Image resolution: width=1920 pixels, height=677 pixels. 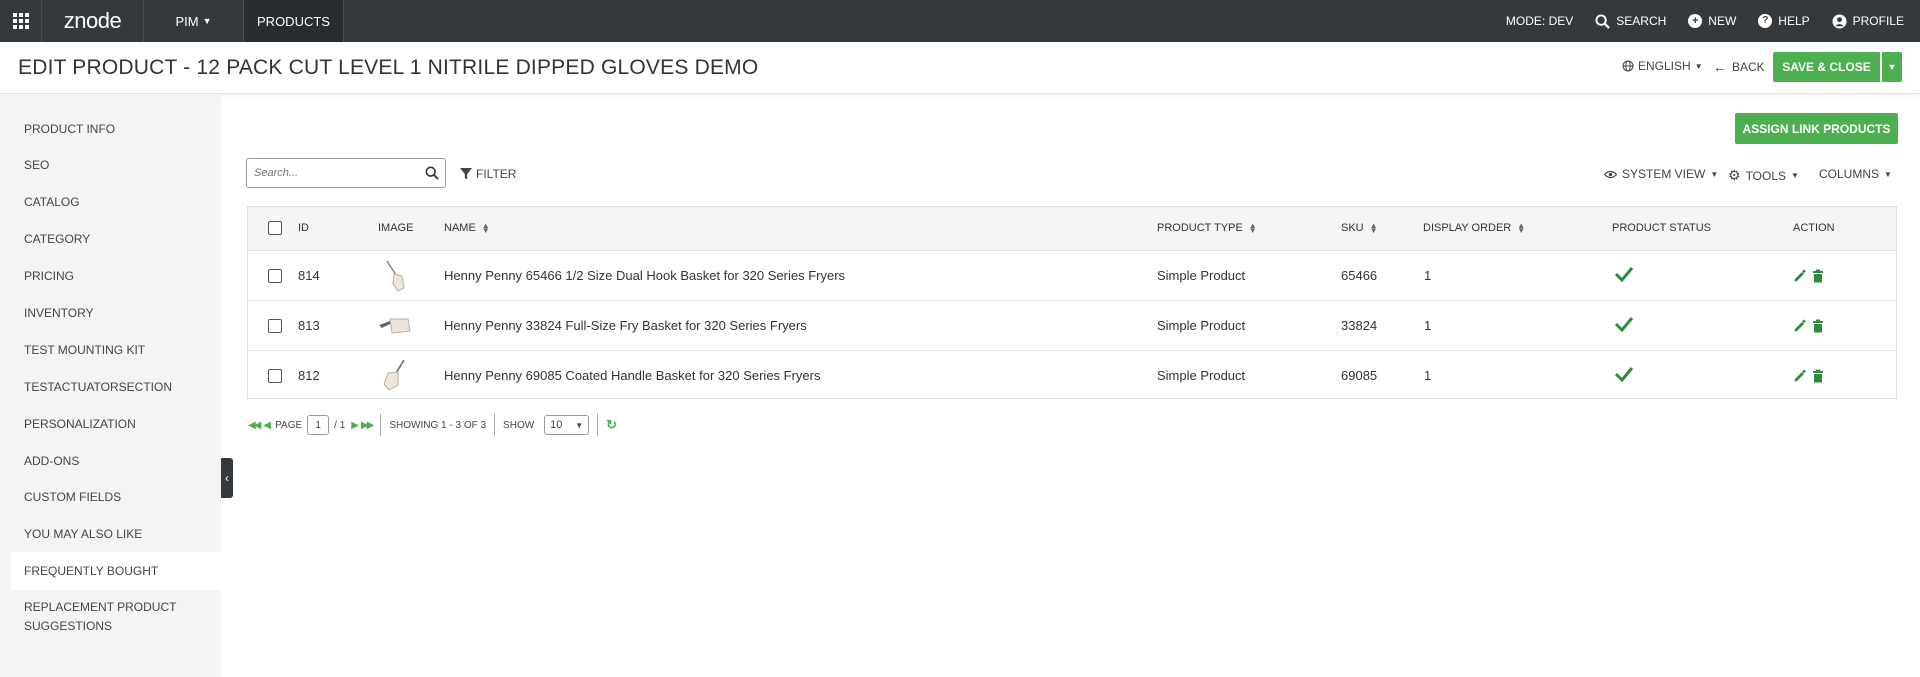 I want to click on help-label: HELP, so click(x=1794, y=21).